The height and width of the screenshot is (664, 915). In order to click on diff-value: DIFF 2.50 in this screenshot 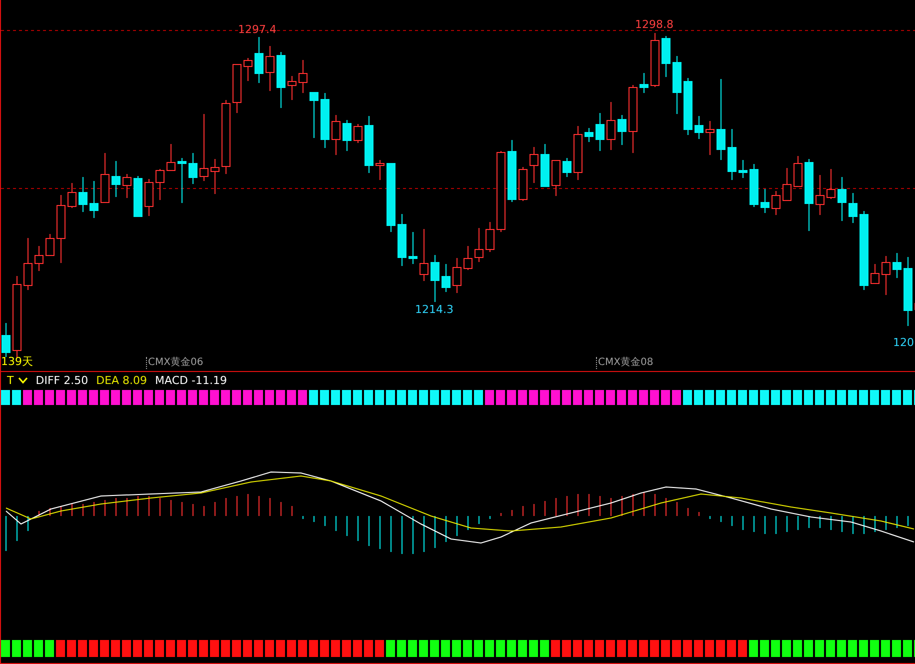, I will do `click(62, 380)`.